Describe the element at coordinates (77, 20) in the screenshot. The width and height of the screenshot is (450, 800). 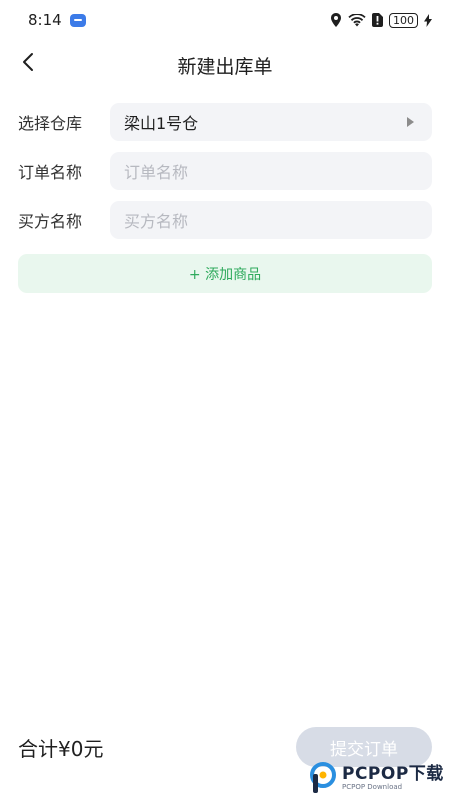
I see `app-notification-icon` at that location.